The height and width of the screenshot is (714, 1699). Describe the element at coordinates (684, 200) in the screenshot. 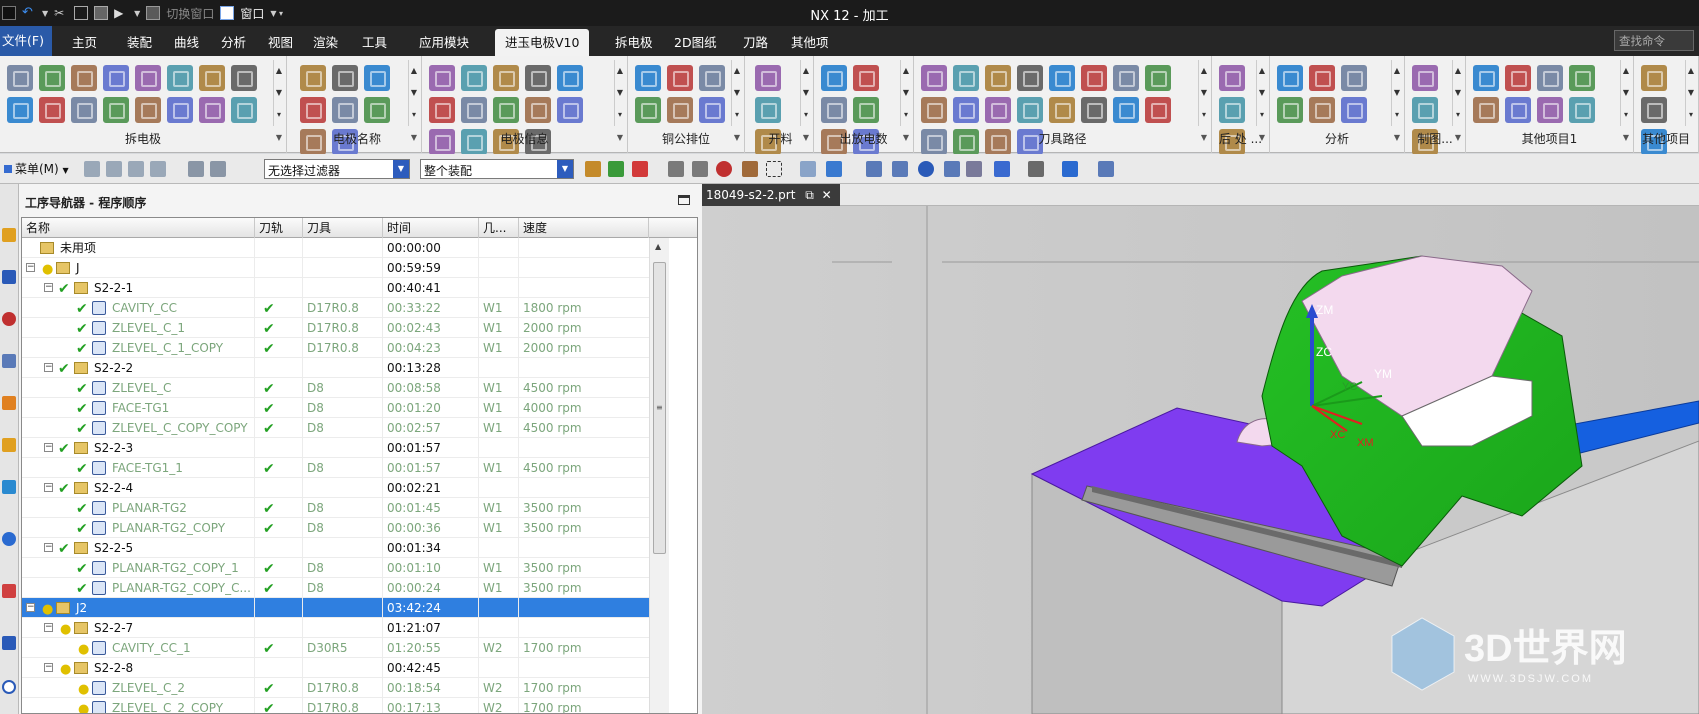

I see `maximize-icon` at that location.